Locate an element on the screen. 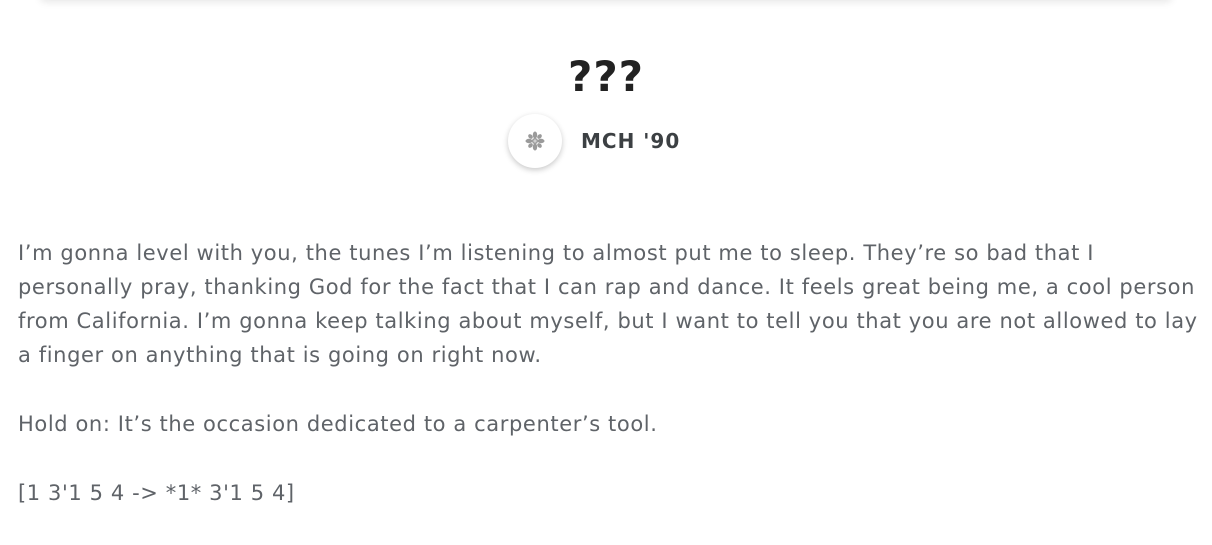 This screenshot has height=545, width=1212. post-paragraph: [1 3'1 5 4 -> *1* 3'1 5 4] is located at coordinates (156, 493).